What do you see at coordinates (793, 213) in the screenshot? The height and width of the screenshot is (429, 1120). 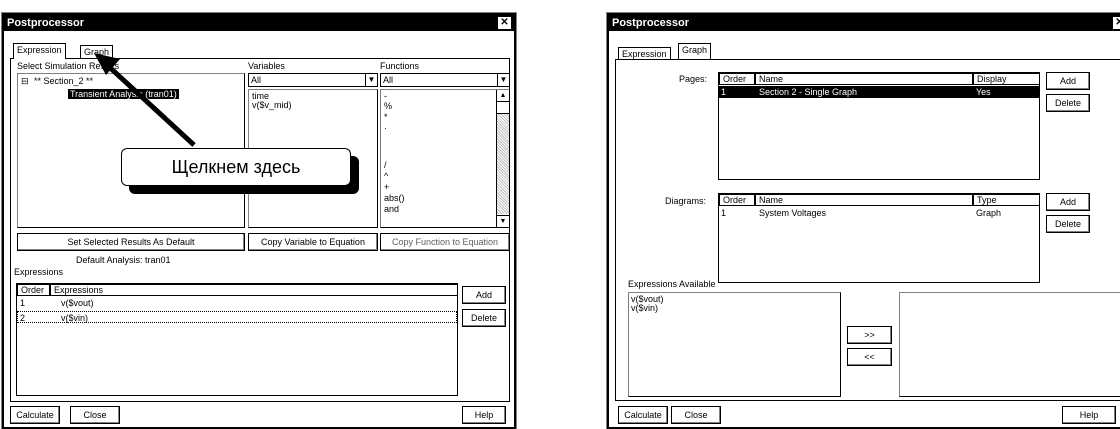 I see `row-name: System Voltages` at bounding box center [793, 213].